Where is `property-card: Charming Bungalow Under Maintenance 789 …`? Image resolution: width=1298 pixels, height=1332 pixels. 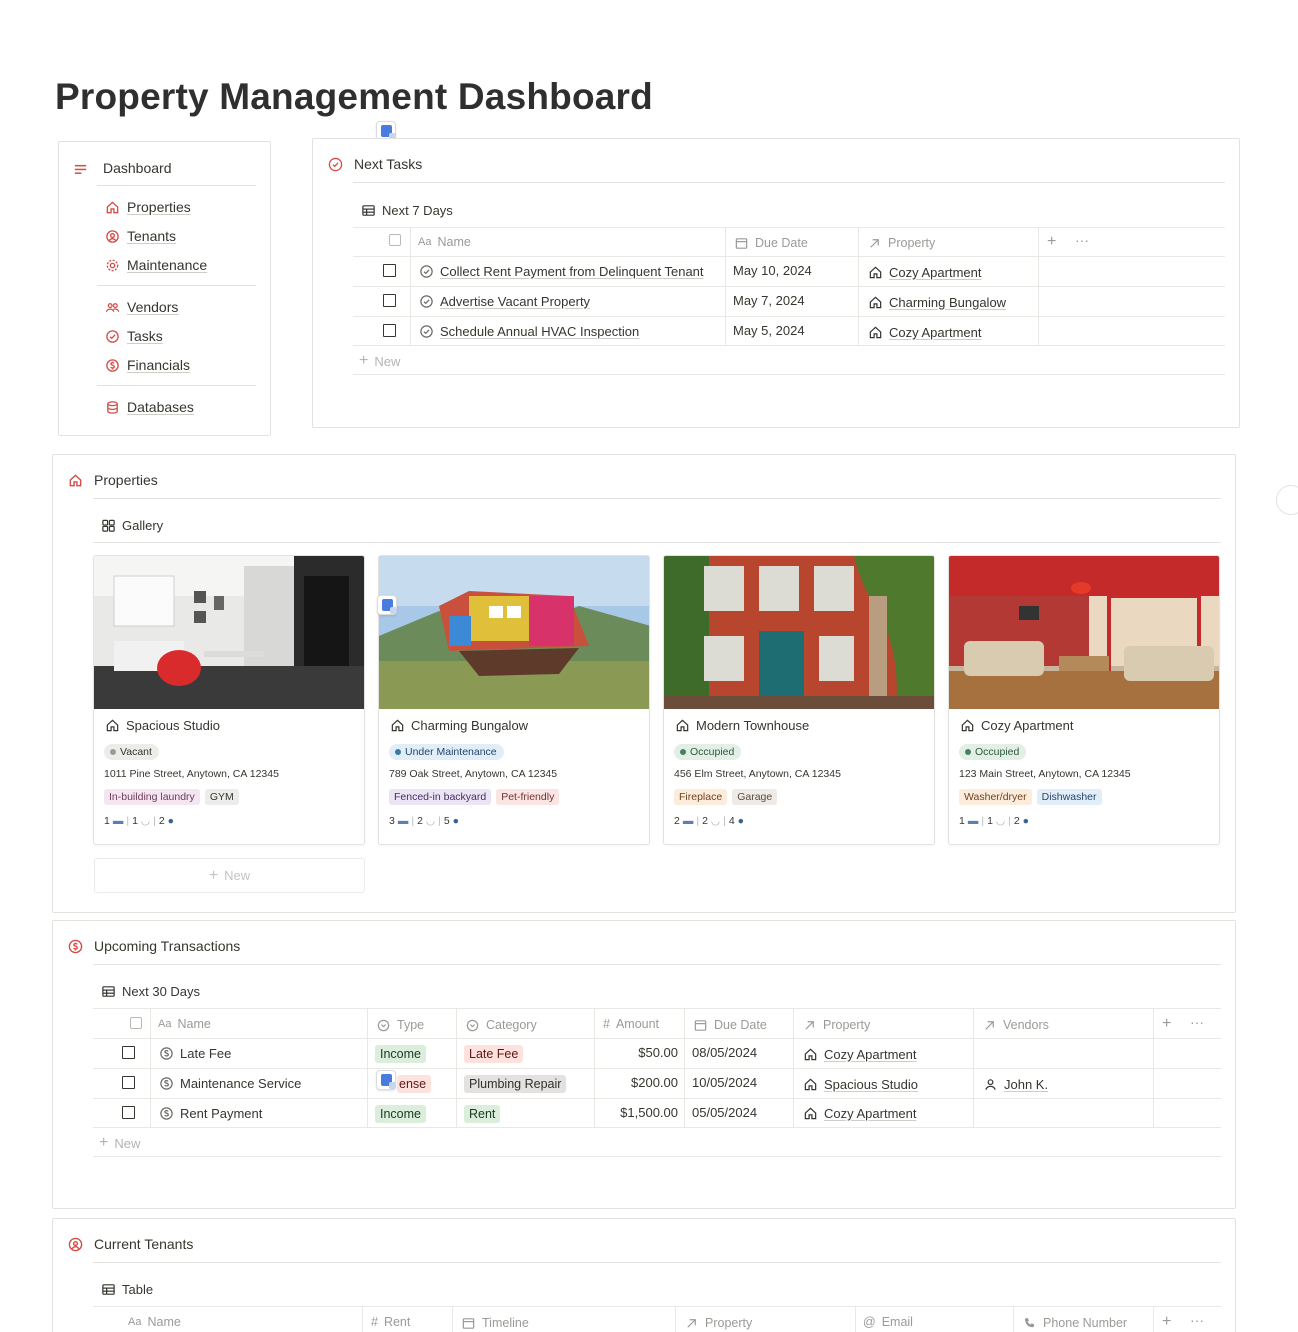
property-card: Charming Bungalow Under Maintenance 789 … is located at coordinates (514, 700).